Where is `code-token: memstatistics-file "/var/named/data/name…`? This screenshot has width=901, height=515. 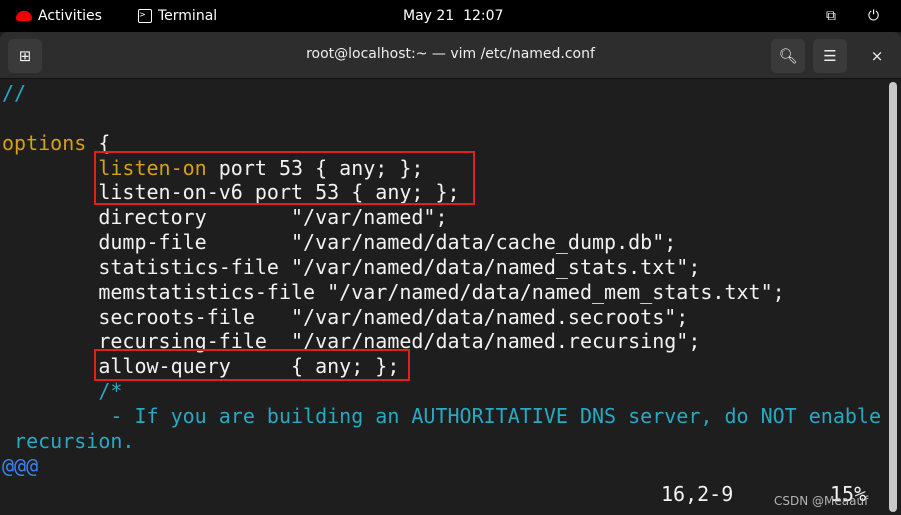
code-token: memstatistics-file "/var/named/data/name… is located at coordinates (393, 291).